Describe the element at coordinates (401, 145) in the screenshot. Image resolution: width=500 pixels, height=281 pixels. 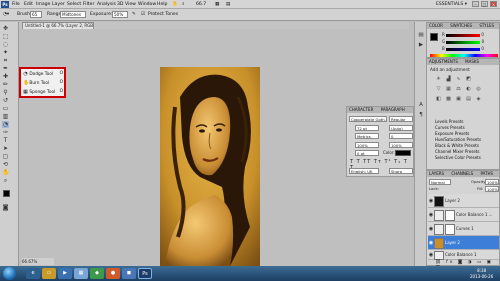
I see `horizontal-scale-input: 100%` at that location.